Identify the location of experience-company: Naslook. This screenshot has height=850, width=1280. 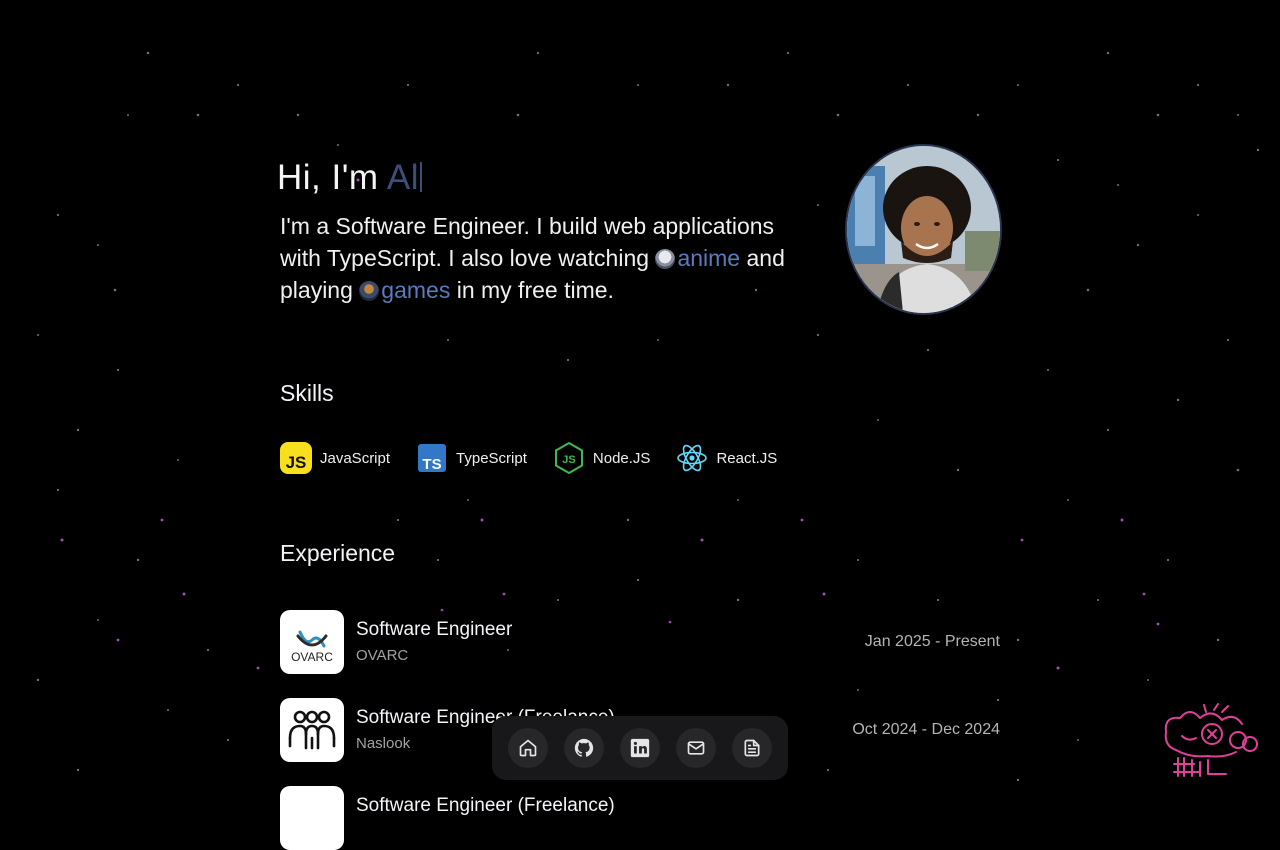
(383, 743).